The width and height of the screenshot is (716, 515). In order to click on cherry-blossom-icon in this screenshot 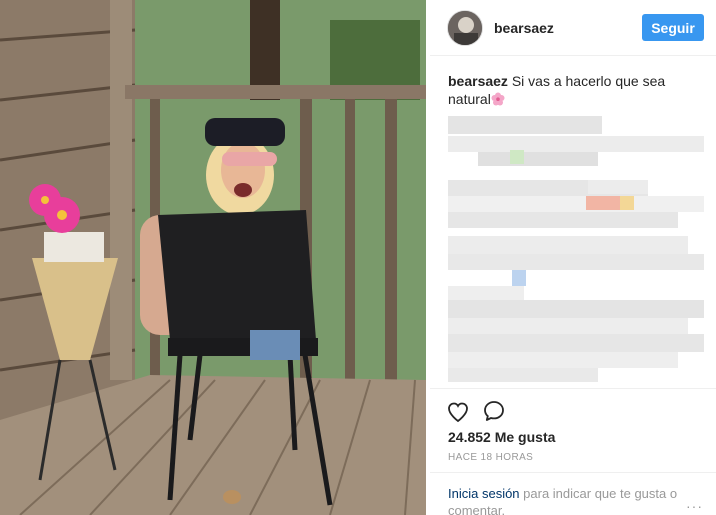, I will do `click(498, 99)`.